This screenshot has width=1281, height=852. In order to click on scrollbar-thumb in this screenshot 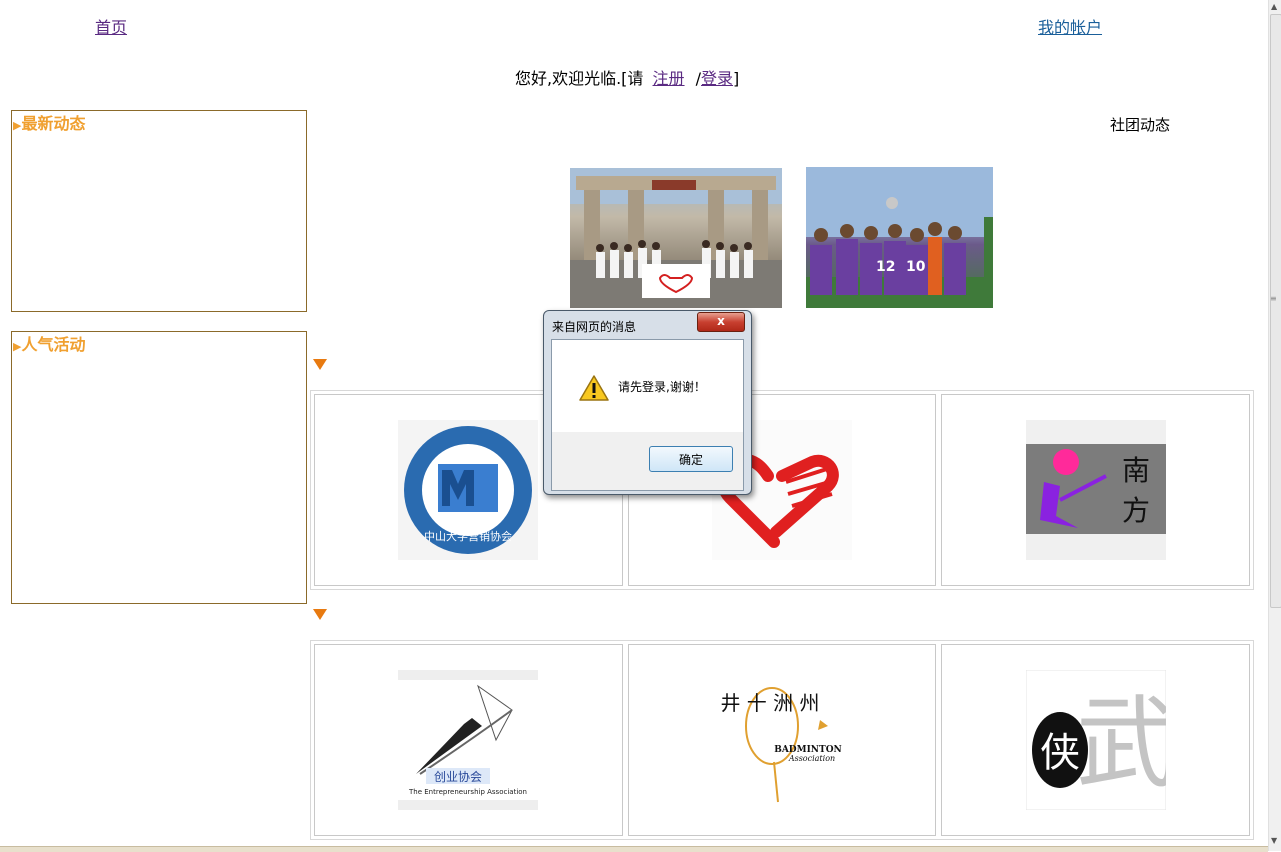, I will do `click(1275, 311)`.